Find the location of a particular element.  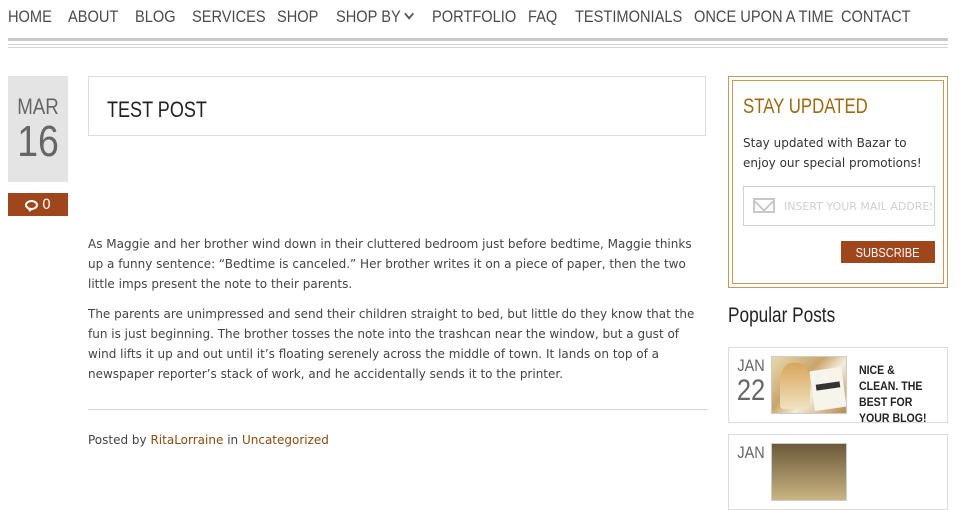

comments-count-button: 0 is located at coordinates (38, 204).